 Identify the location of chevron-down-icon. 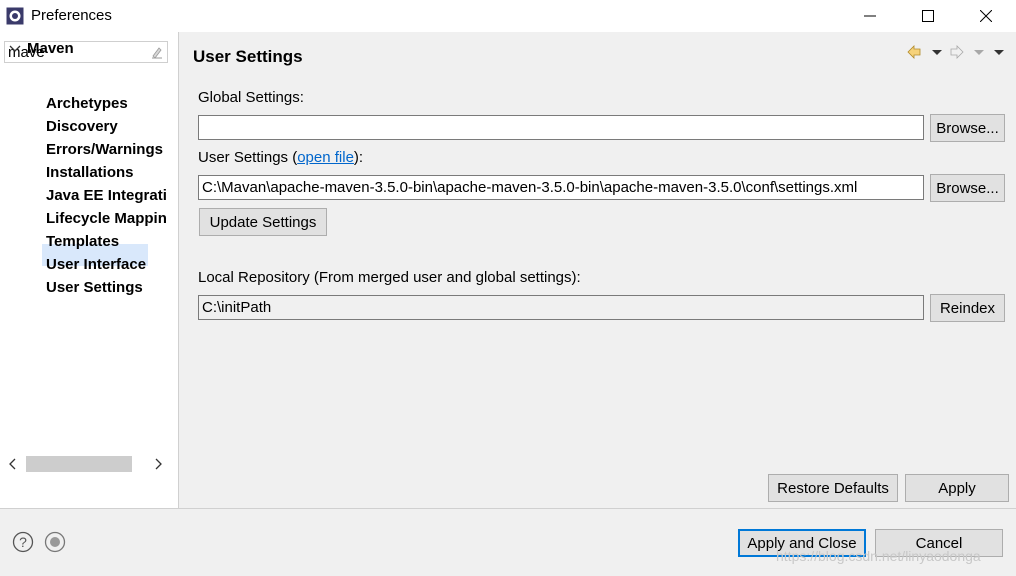
(15, 49).